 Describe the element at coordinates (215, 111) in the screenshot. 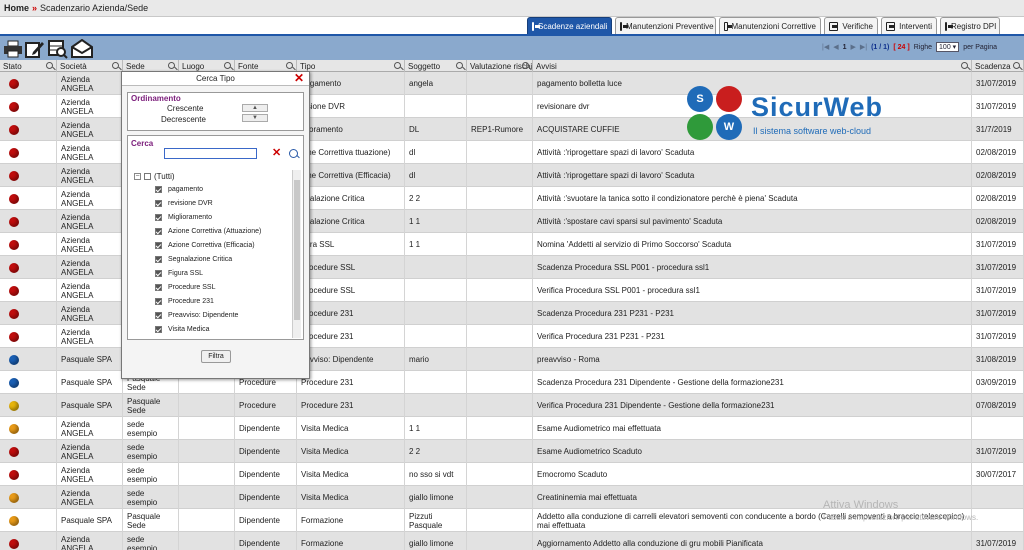

I see `sort-section: Ordinamento Crescente Decrescente ▲ ▼` at that location.